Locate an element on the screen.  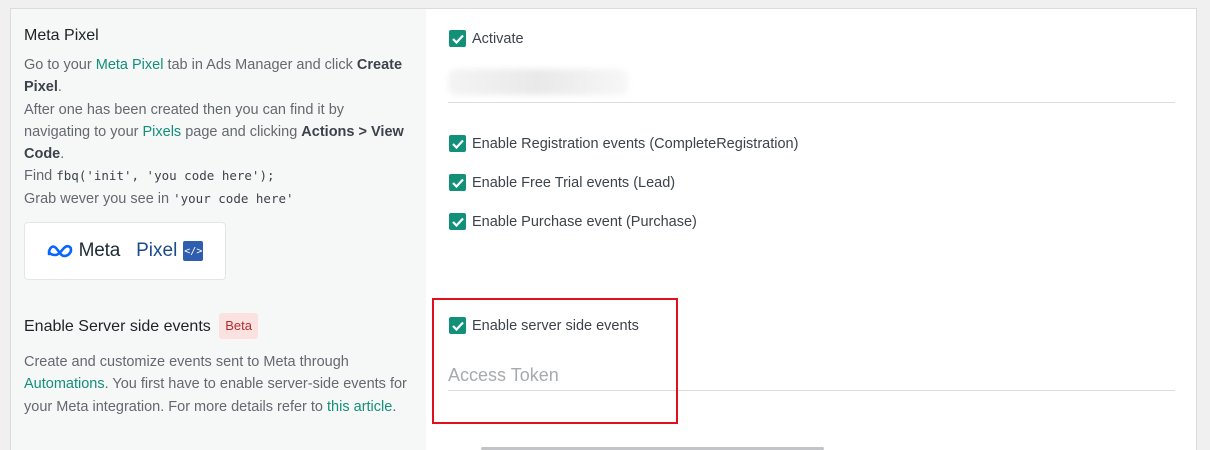
highlight-annotation-box is located at coordinates (555, 361).